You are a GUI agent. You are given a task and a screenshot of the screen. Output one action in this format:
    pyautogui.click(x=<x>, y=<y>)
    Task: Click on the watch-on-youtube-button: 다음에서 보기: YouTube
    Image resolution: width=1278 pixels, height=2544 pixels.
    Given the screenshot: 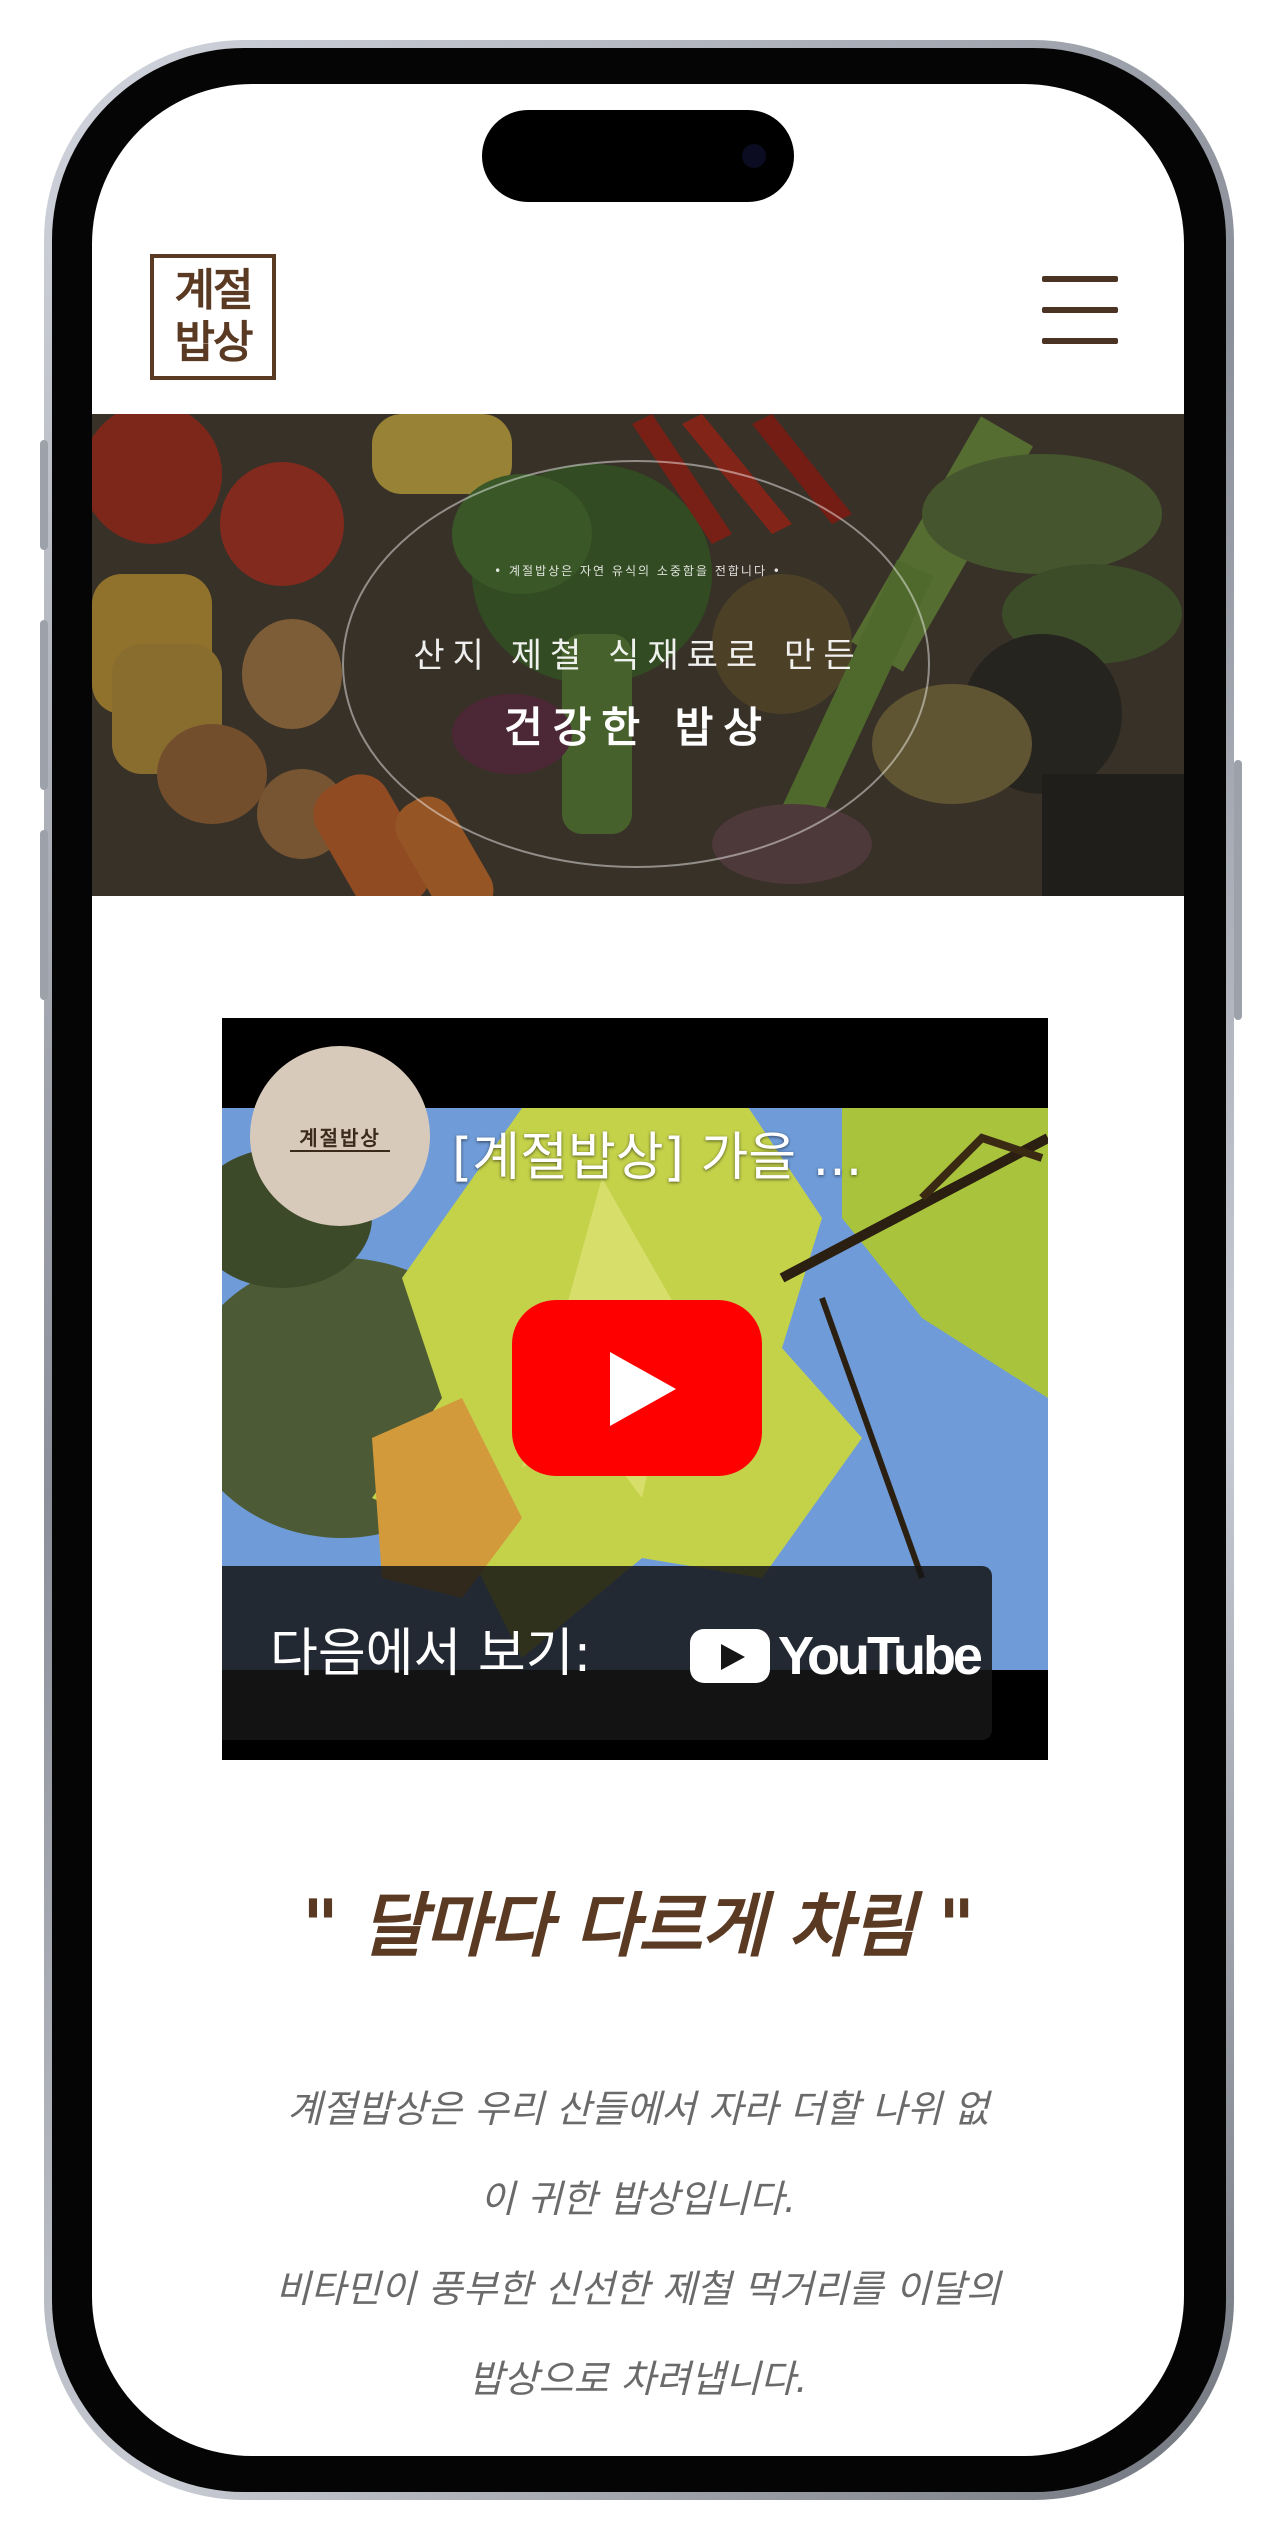 What is the action you would take?
    pyautogui.click(x=607, y=1653)
    